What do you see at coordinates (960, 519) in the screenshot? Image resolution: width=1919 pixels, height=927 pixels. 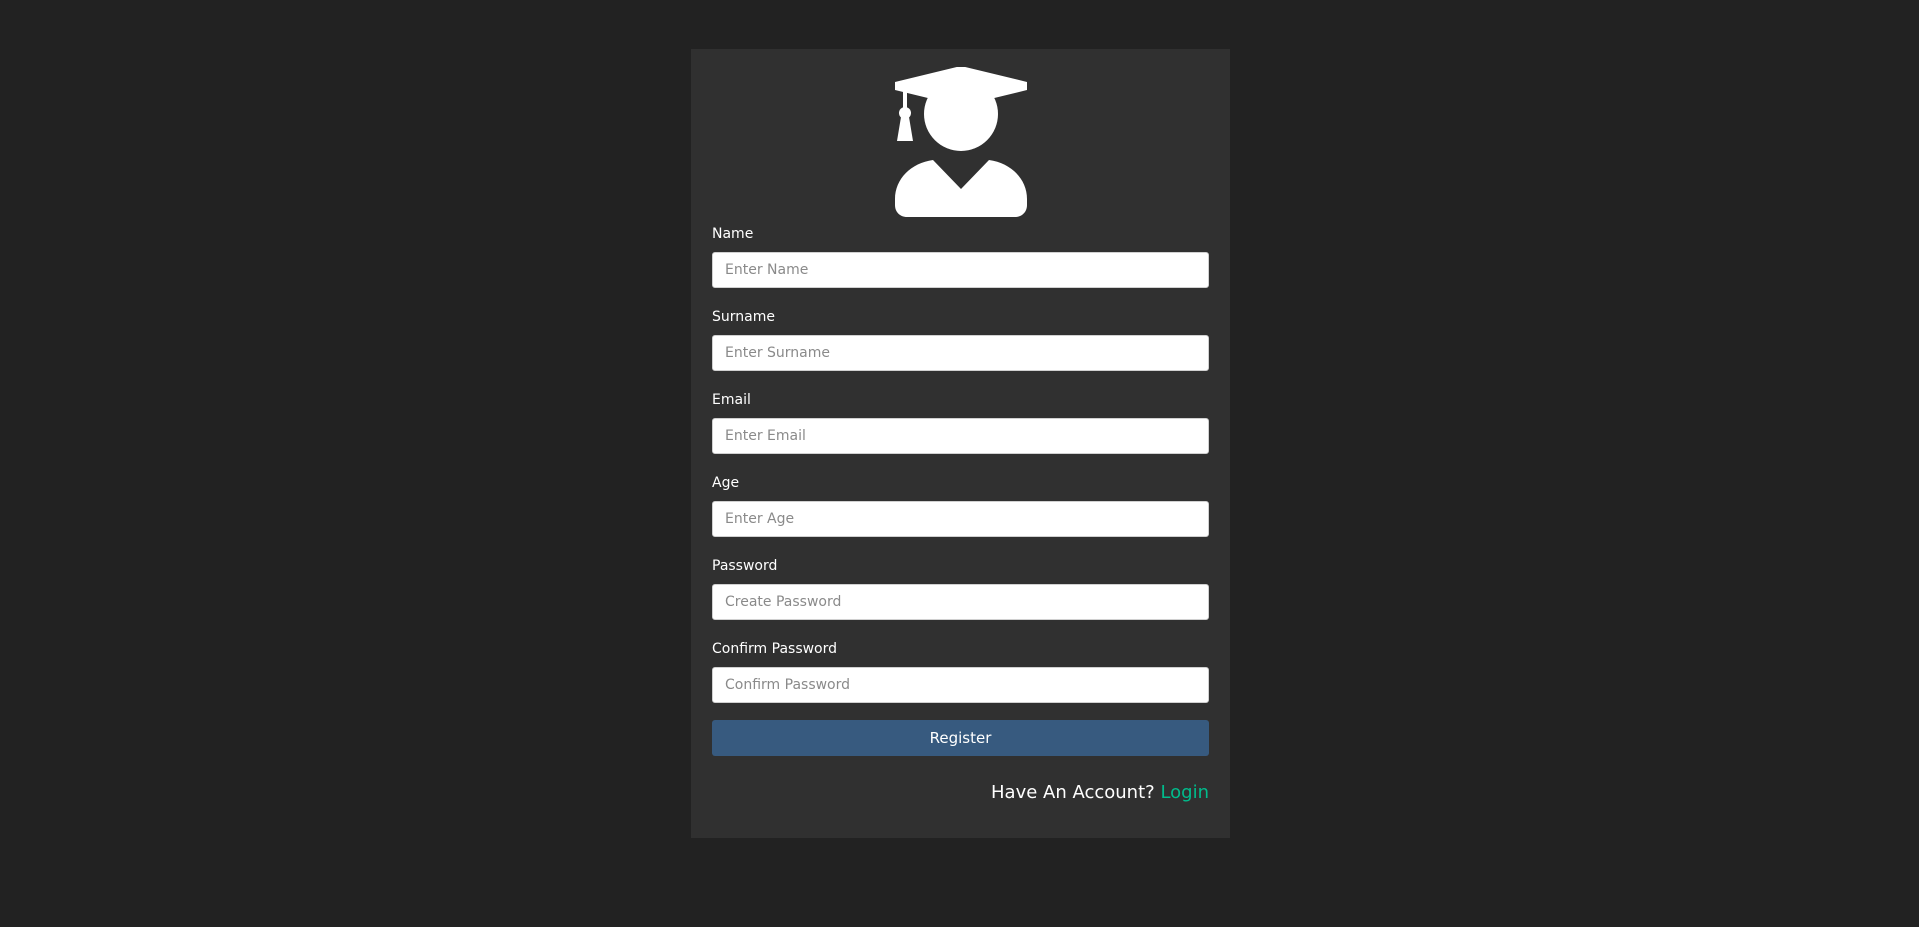 I see `age-input` at bounding box center [960, 519].